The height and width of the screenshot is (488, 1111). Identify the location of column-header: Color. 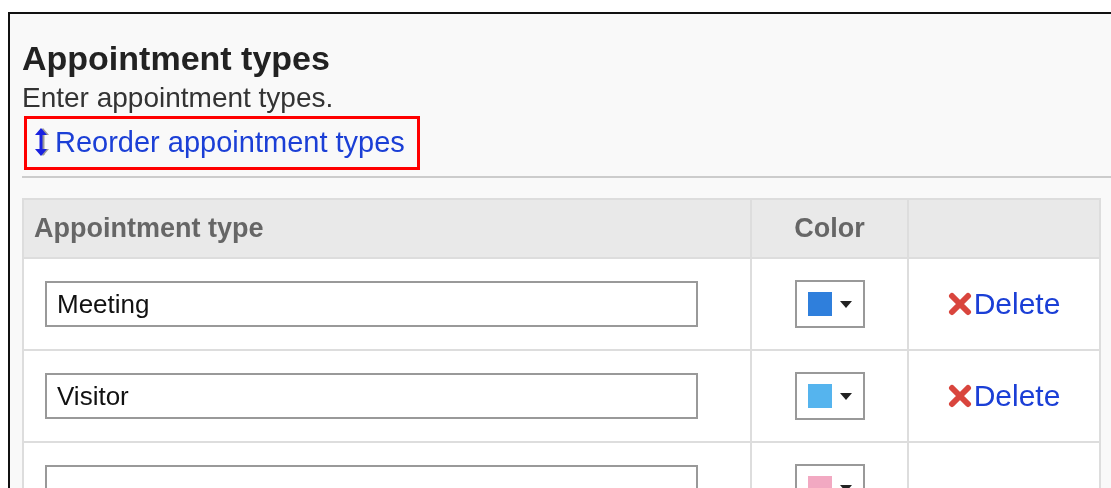
(829, 228).